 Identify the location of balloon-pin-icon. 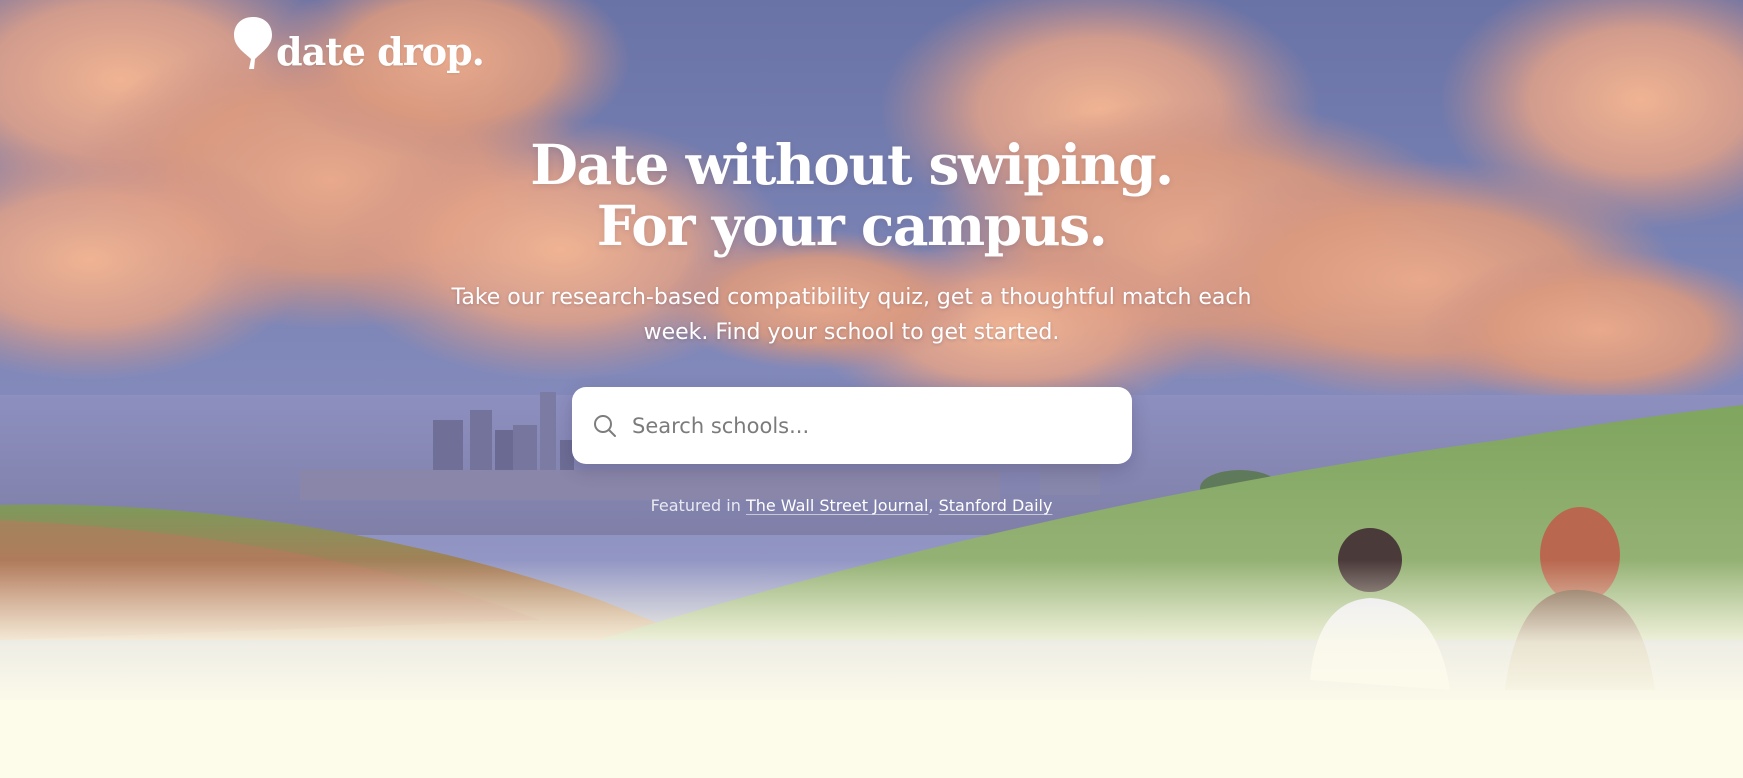
(253, 43).